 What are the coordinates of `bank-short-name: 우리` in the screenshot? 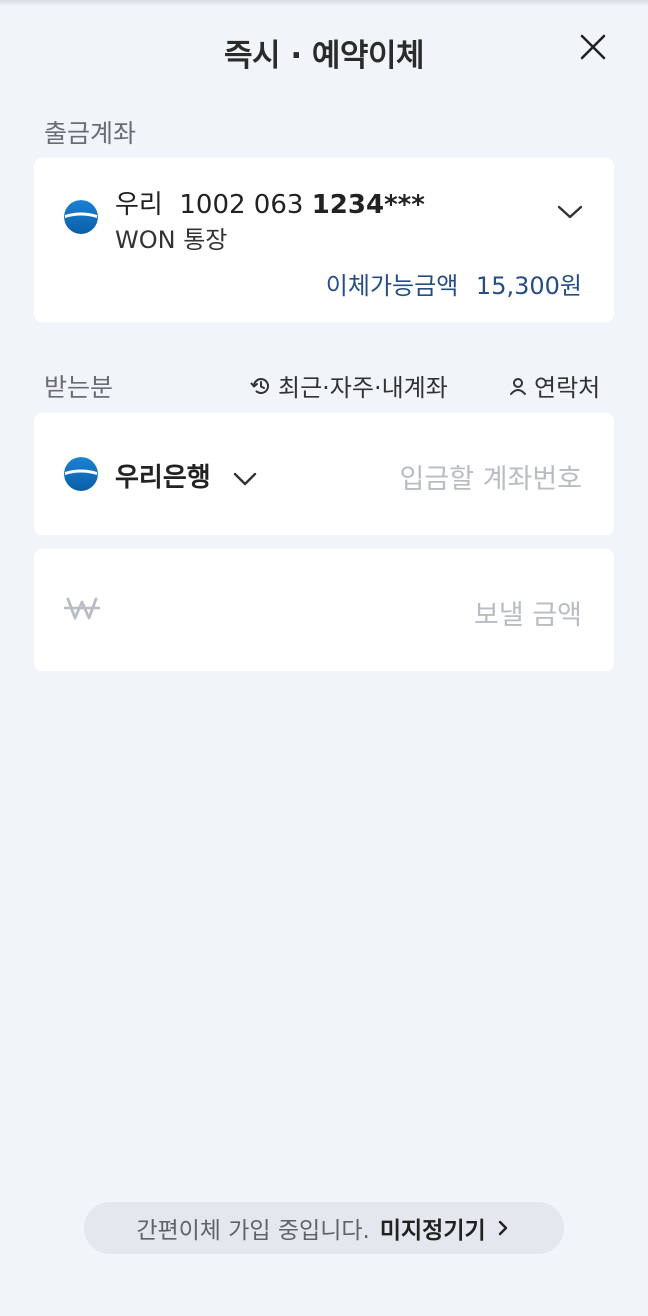 It's located at (139, 205).